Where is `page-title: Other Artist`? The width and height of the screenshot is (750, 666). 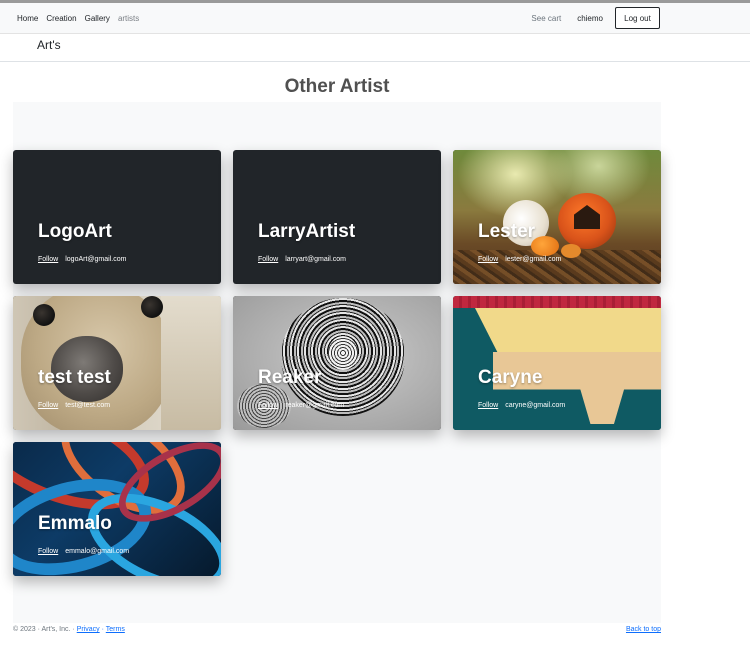 page-title: Other Artist is located at coordinates (337, 86).